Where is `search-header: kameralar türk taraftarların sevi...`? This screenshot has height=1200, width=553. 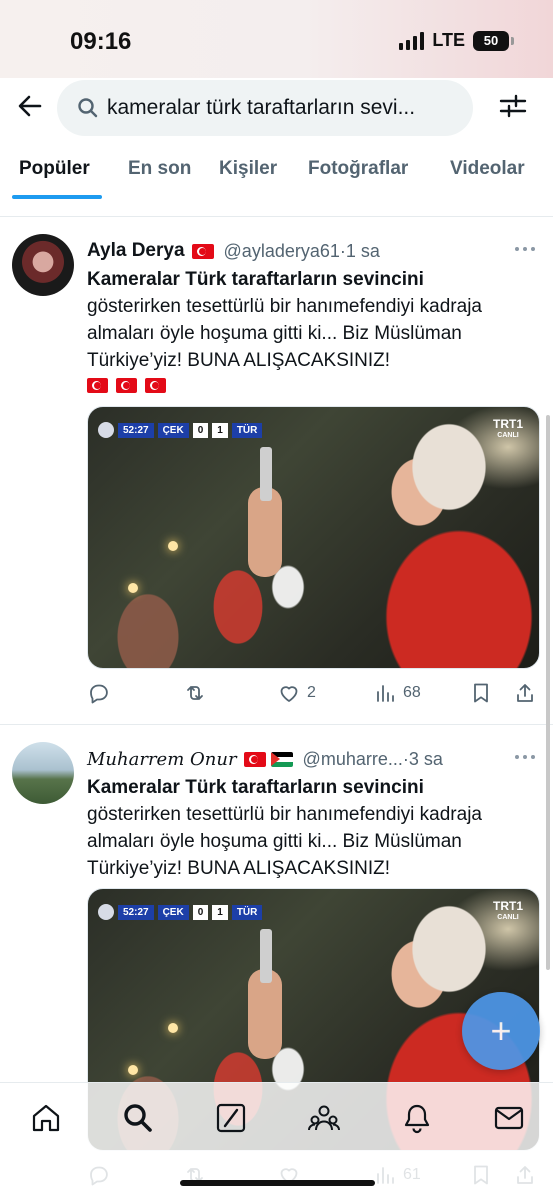
search-header: kameralar türk taraftarların sevi... is located at coordinates (276, 108).